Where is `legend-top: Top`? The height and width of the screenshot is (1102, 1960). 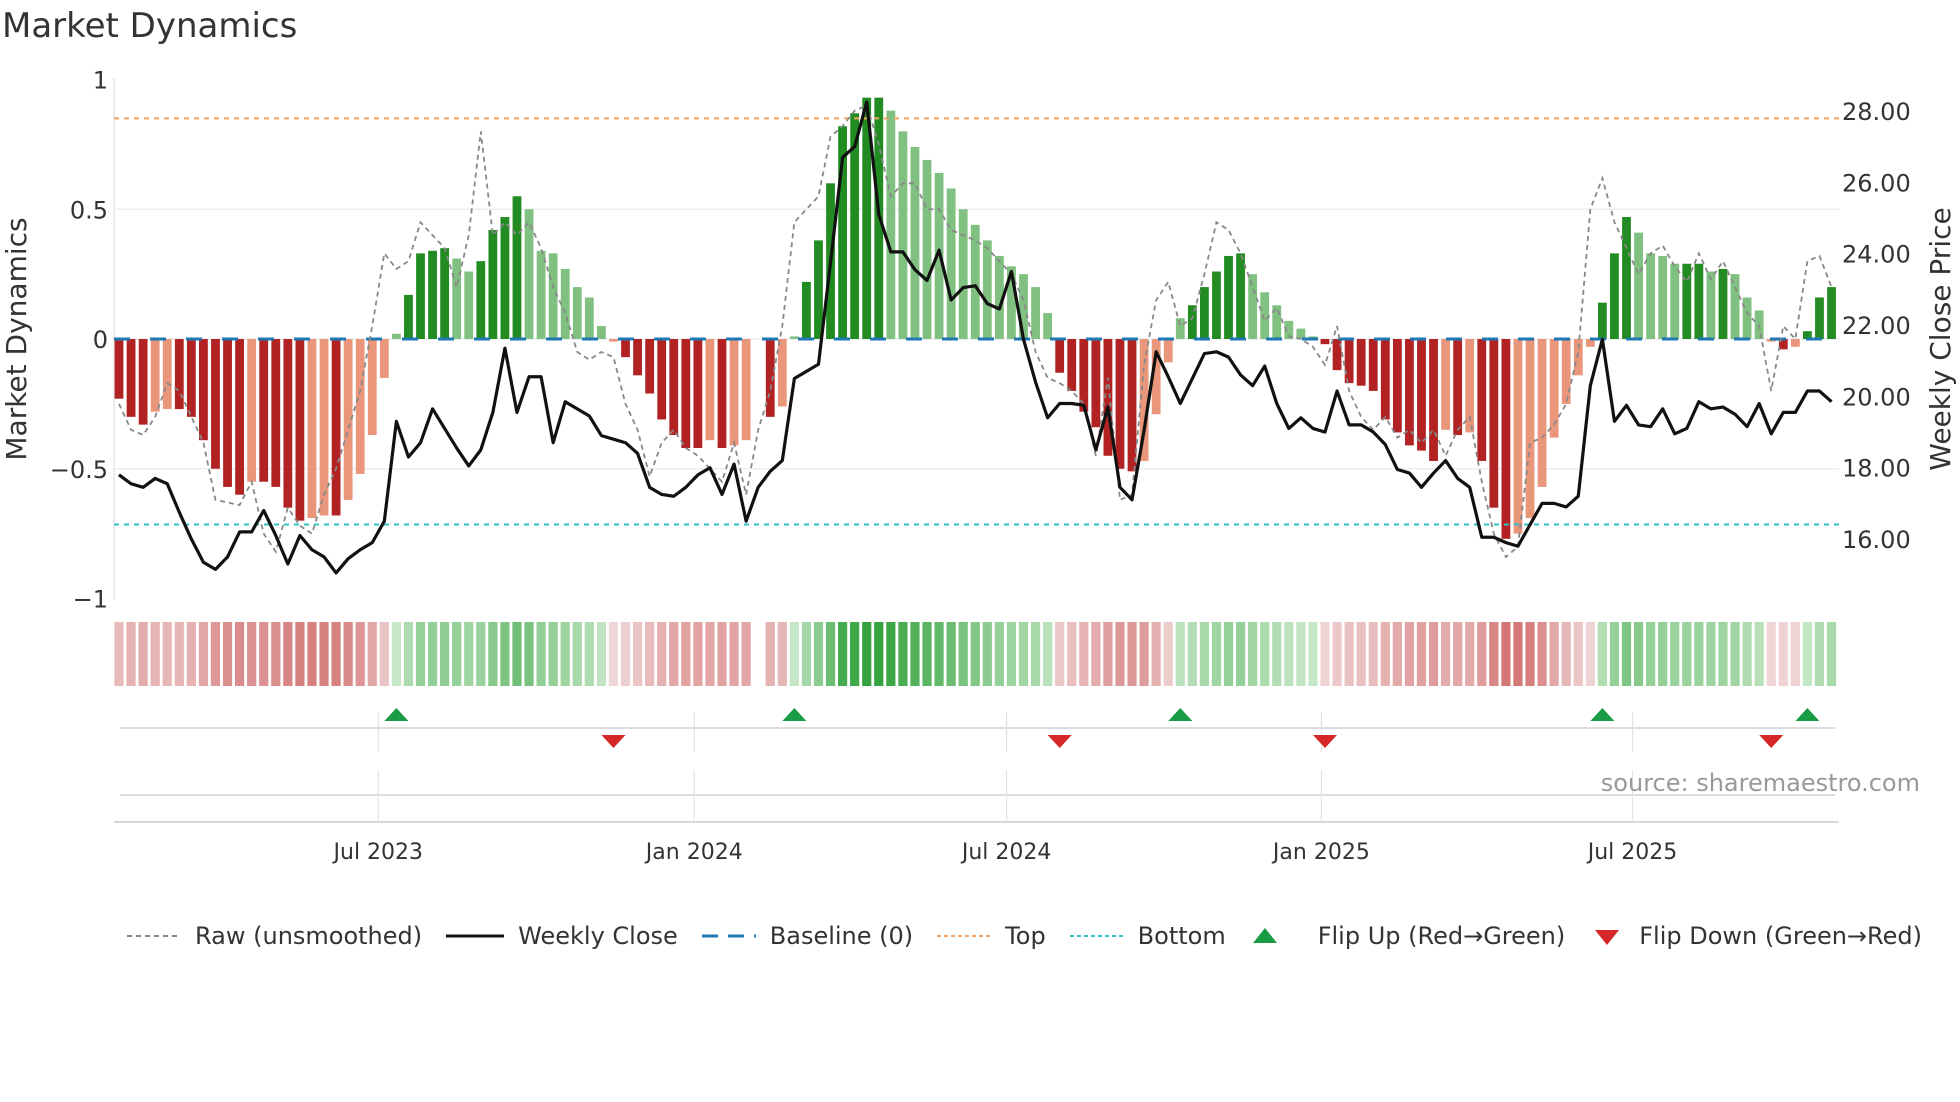 legend-top: Top is located at coordinates (990, 936).